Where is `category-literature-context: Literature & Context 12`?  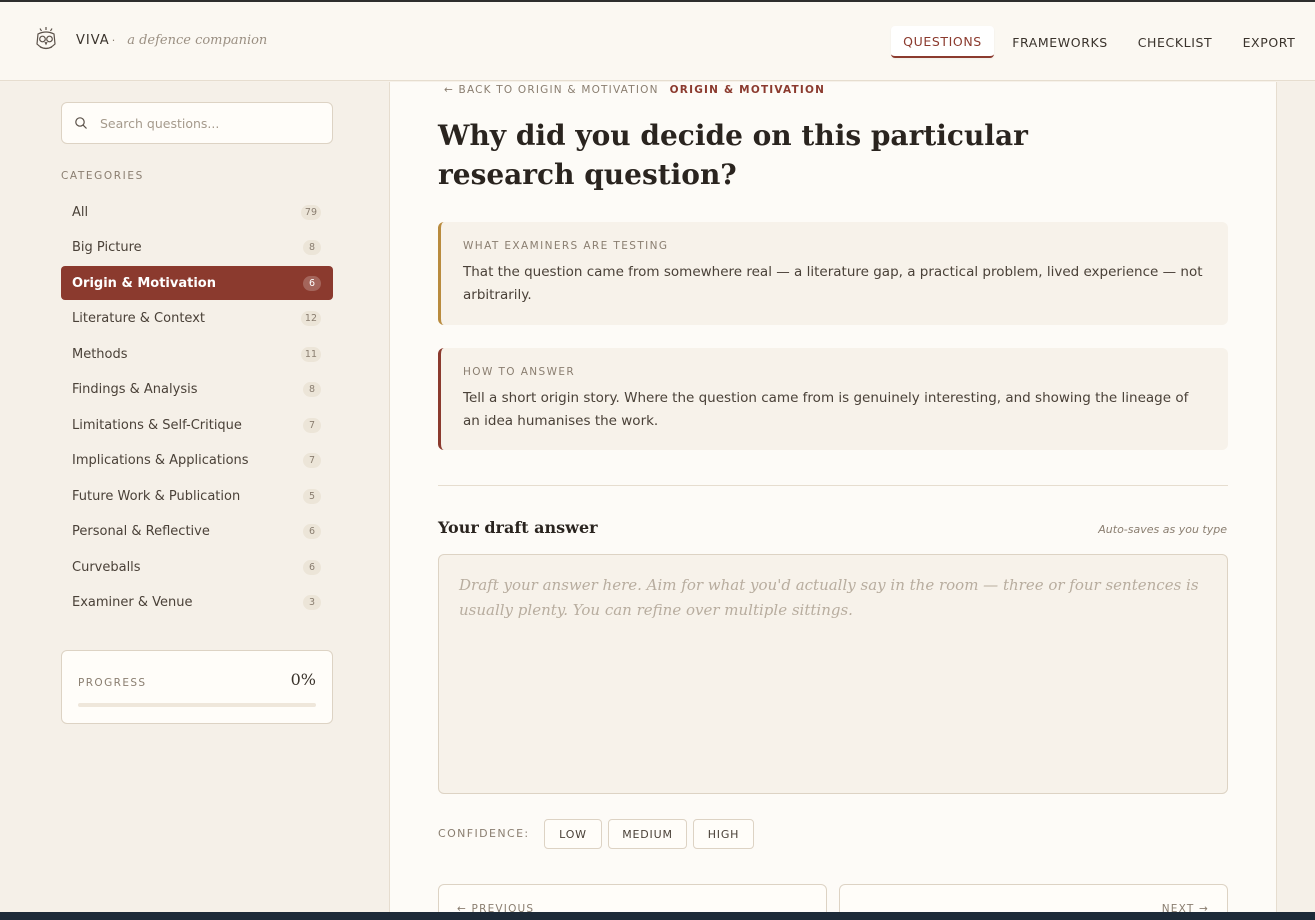 category-literature-context: Literature & Context 12 is located at coordinates (197, 319).